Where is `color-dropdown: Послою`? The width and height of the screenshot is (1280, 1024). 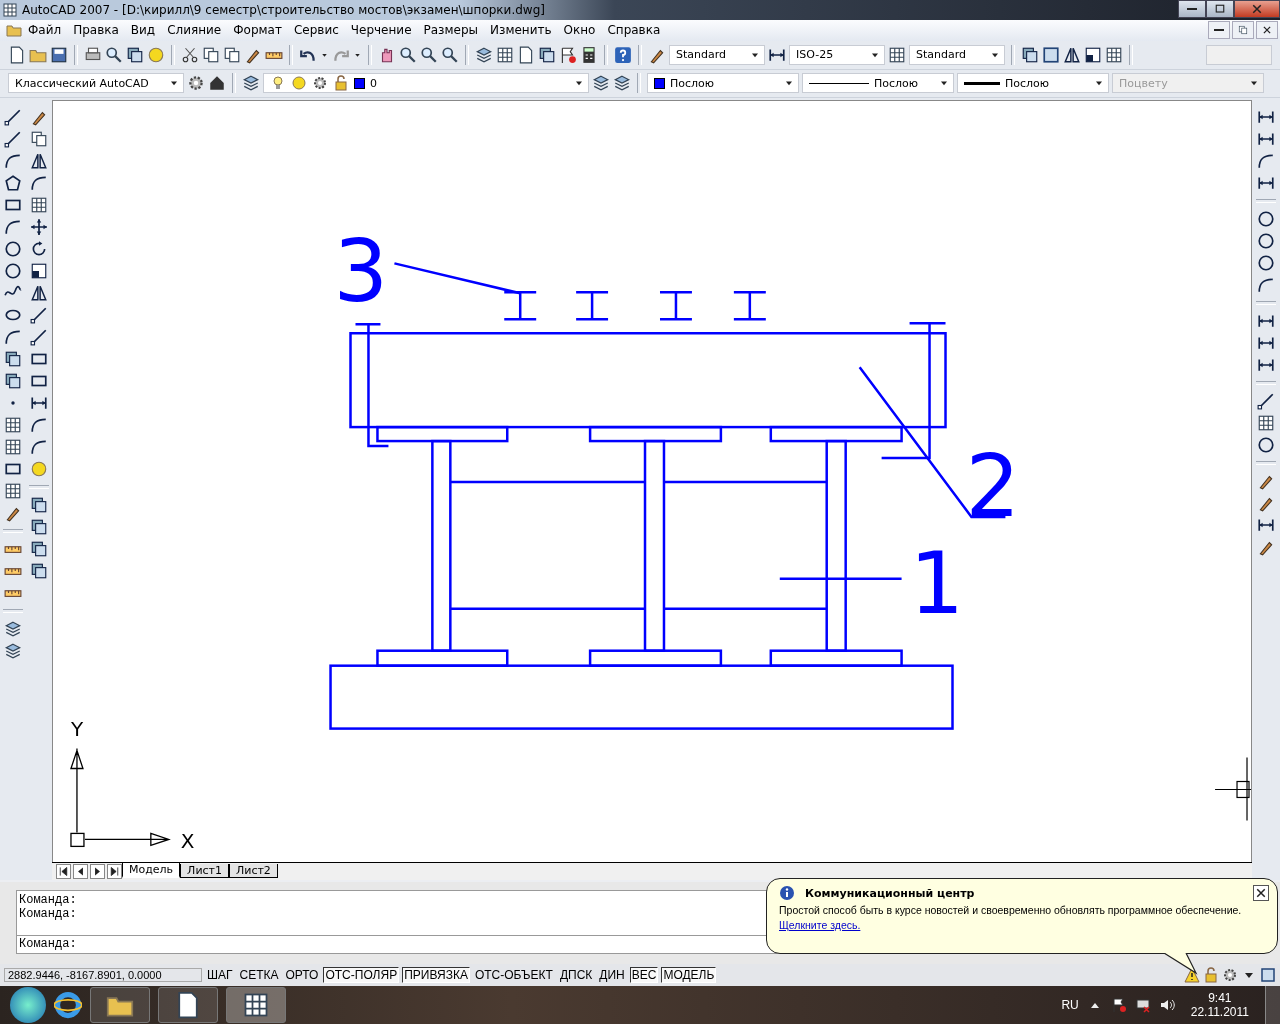
color-dropdown: Послою is located at coordinates (723, 83).